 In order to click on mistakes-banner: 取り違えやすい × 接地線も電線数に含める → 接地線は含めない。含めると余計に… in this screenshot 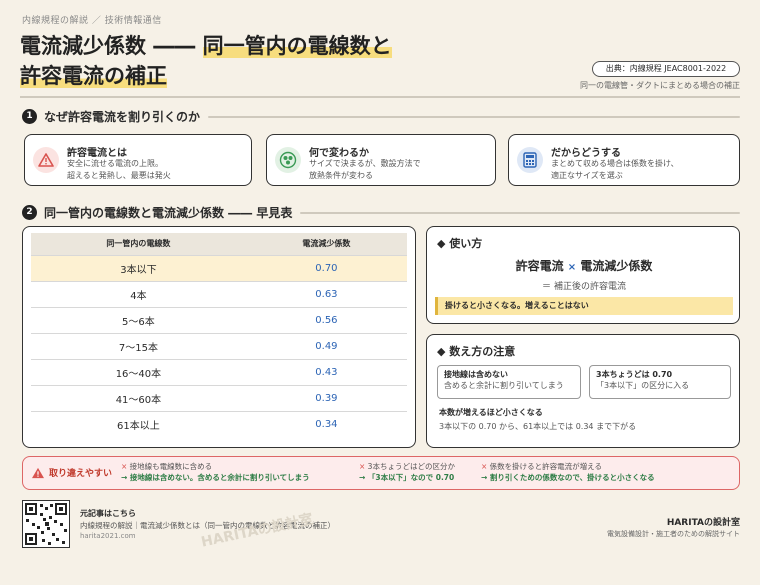, I will do `click(381, 473)`.